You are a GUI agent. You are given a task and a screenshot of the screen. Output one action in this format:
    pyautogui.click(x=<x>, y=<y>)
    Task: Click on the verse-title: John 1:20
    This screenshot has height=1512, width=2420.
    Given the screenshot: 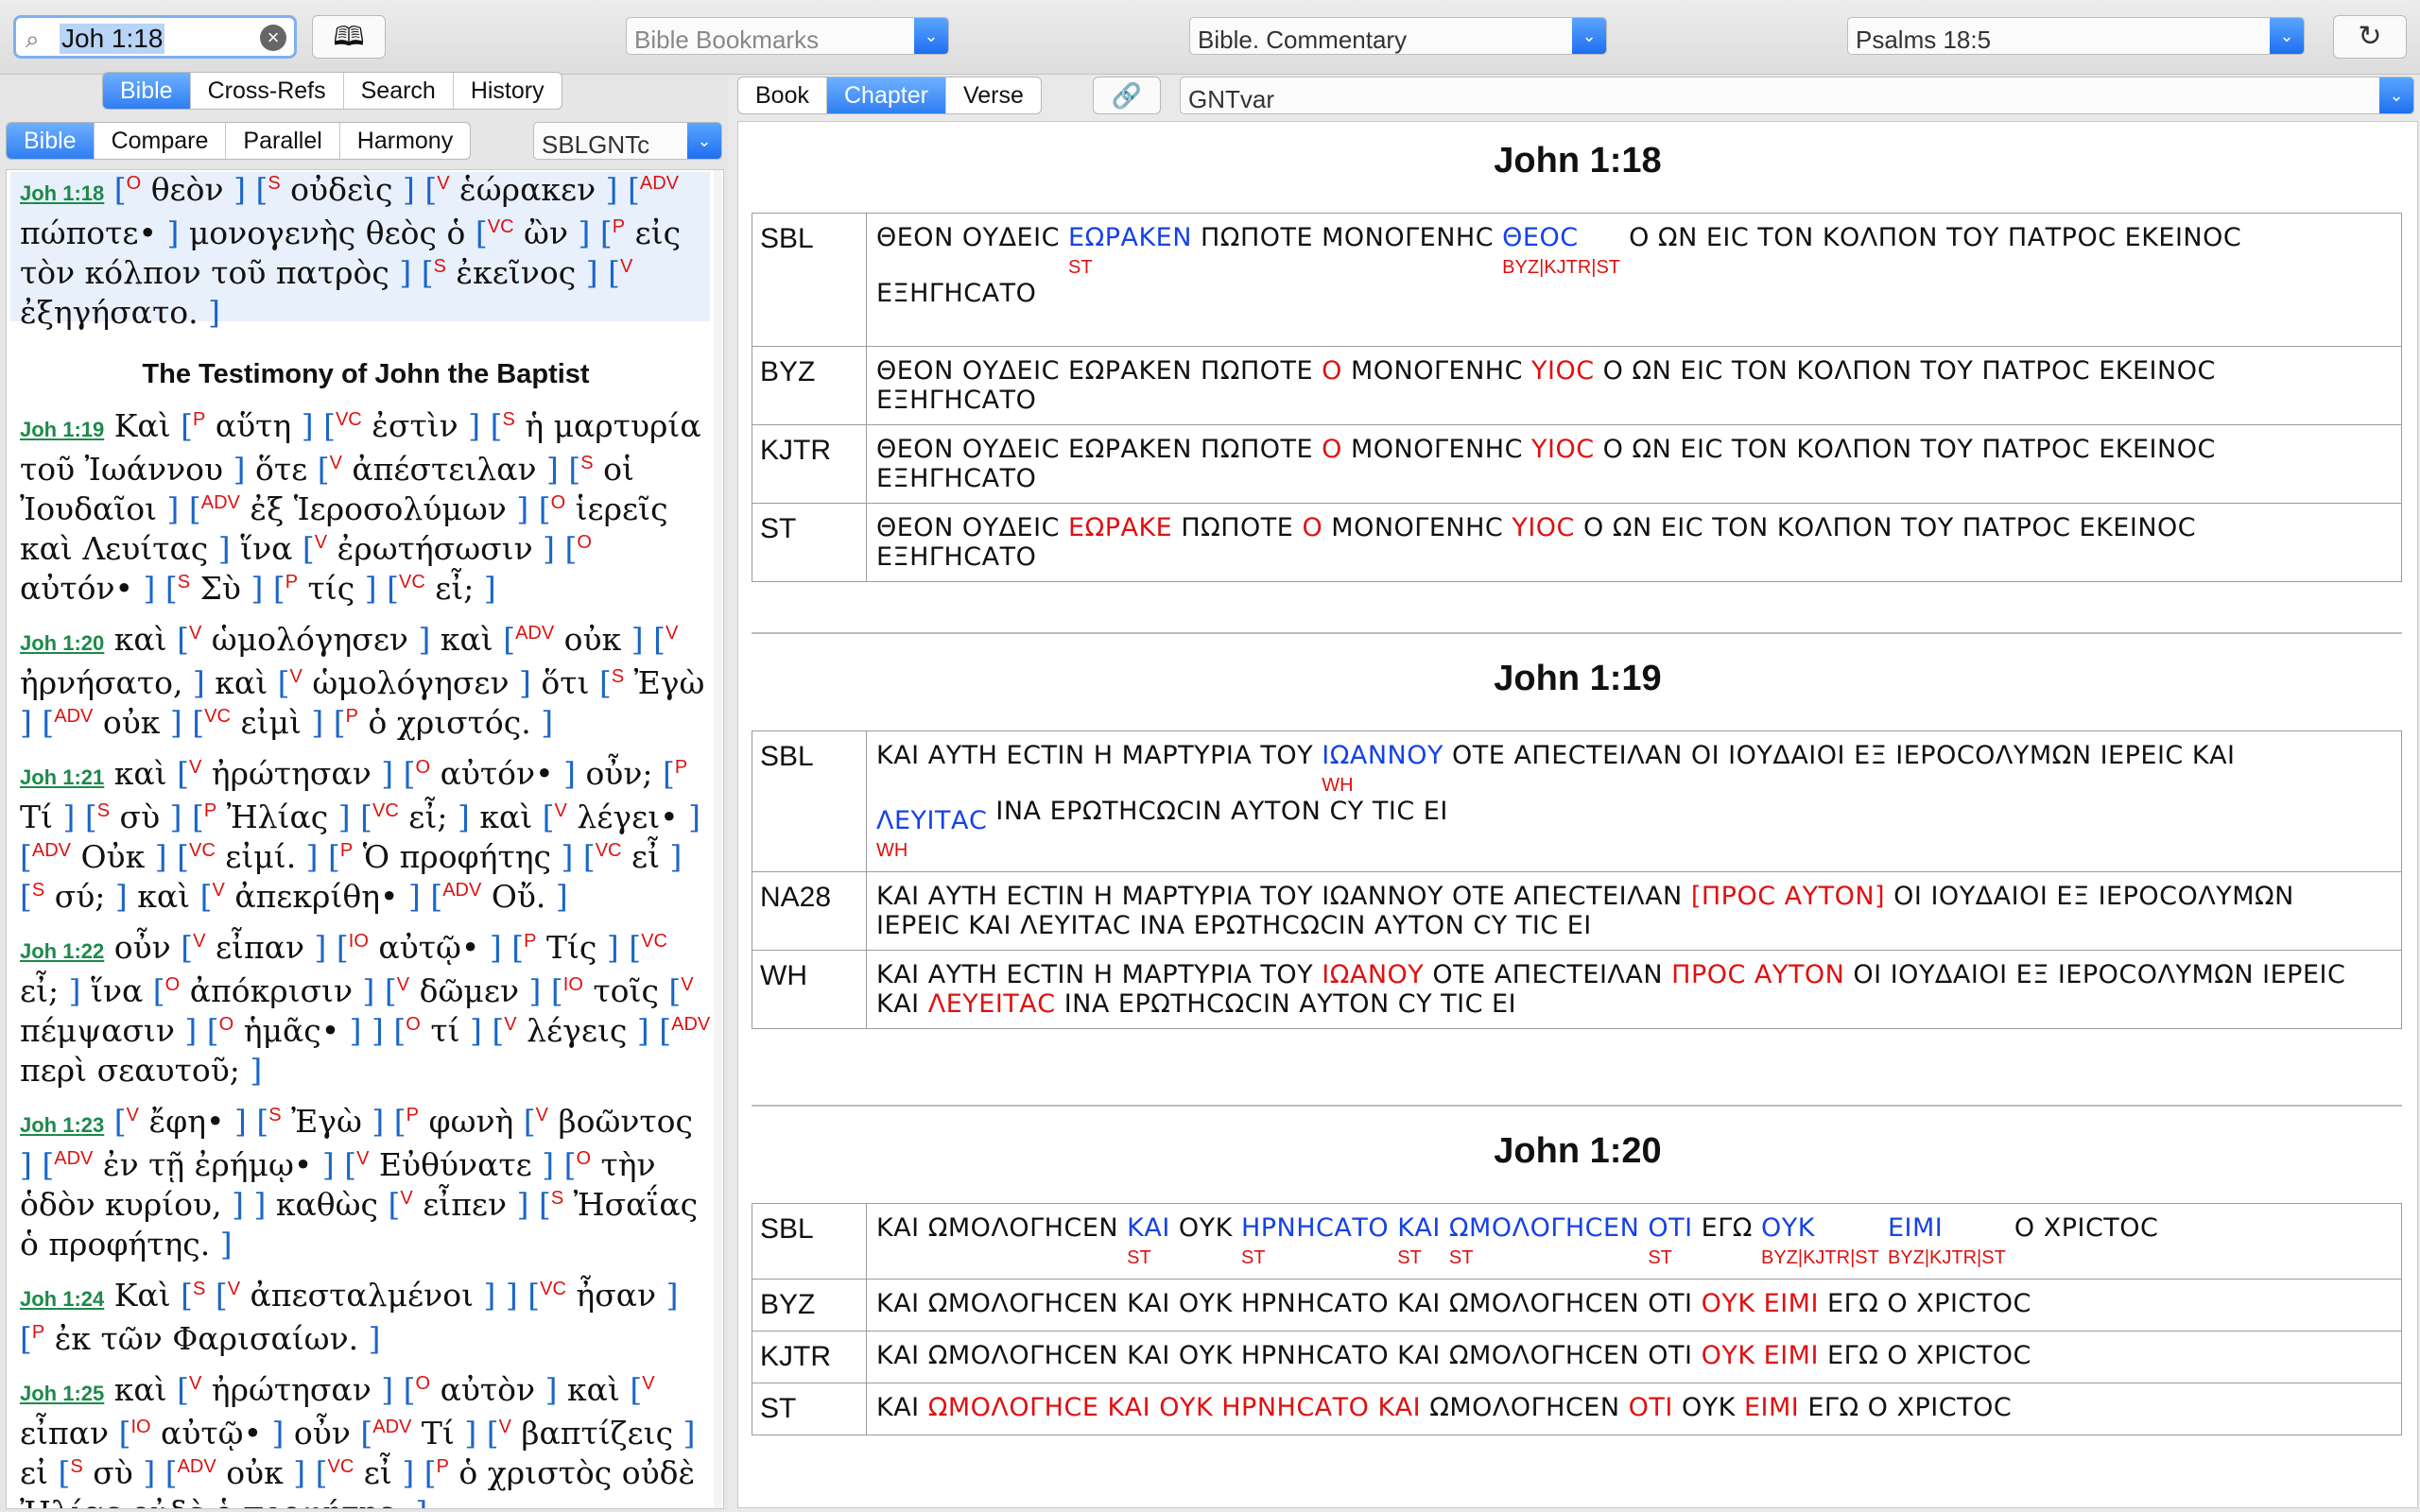 What is the action you would take?
    pyautogui.click(x=1578, y=1151)
    